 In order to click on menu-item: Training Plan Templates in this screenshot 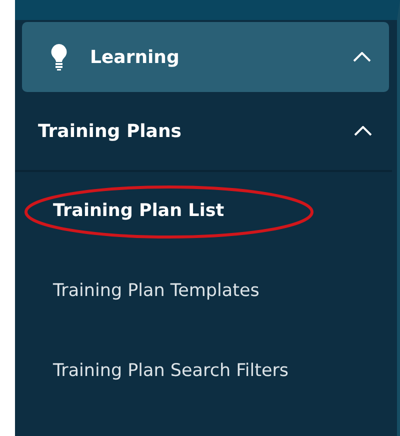, I will do `click(183, 291)`.